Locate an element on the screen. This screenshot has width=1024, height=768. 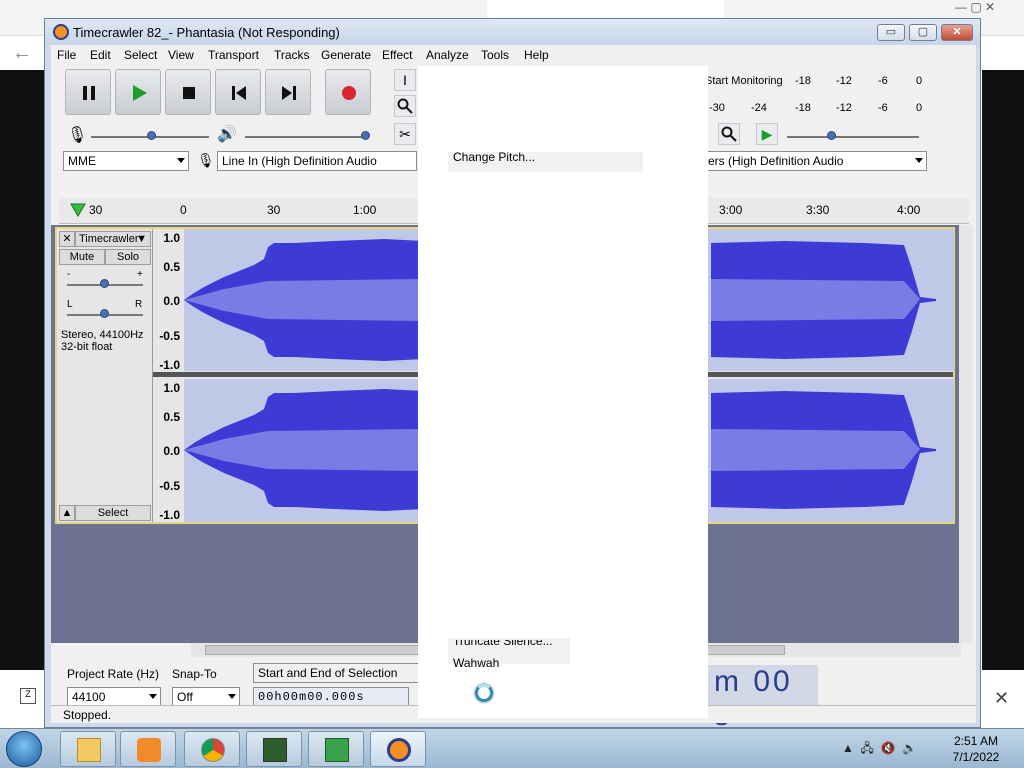
gain-knob is located at coordinates (104, 283).